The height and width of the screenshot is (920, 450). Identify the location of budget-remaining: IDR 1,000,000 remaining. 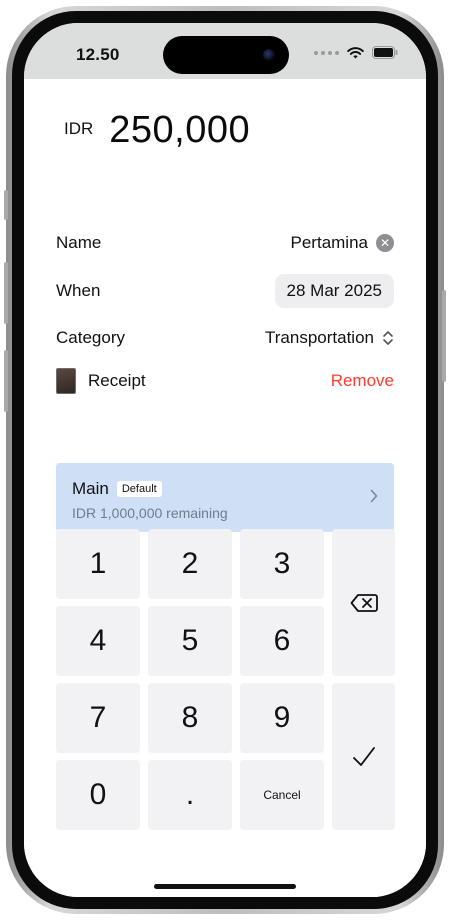
(150, 513).